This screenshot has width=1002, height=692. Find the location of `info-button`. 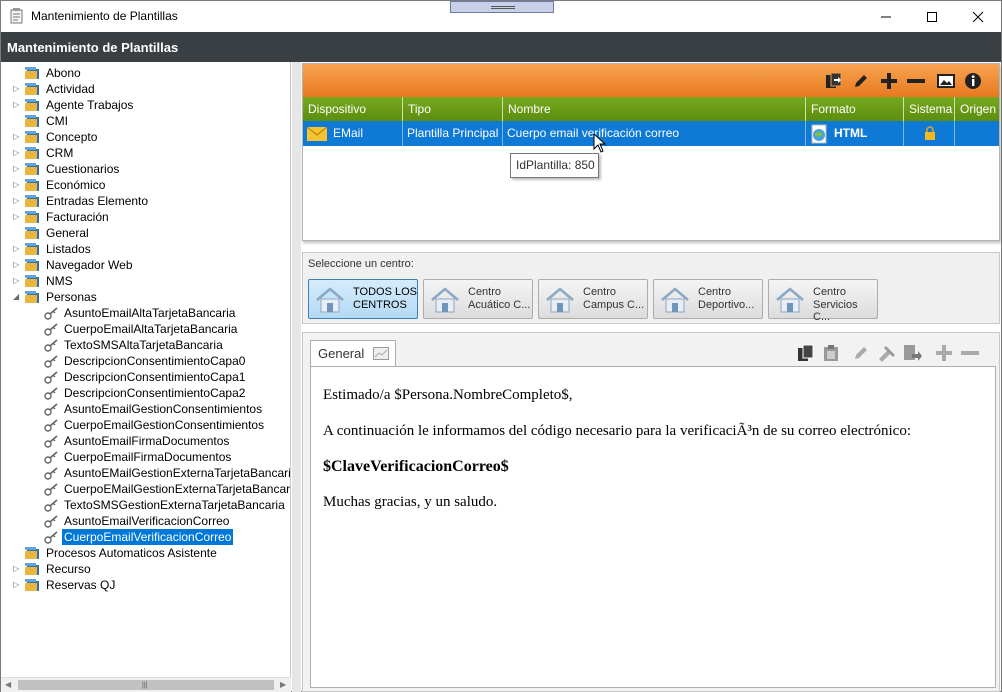

info-button is located at coordinates (973, 81).